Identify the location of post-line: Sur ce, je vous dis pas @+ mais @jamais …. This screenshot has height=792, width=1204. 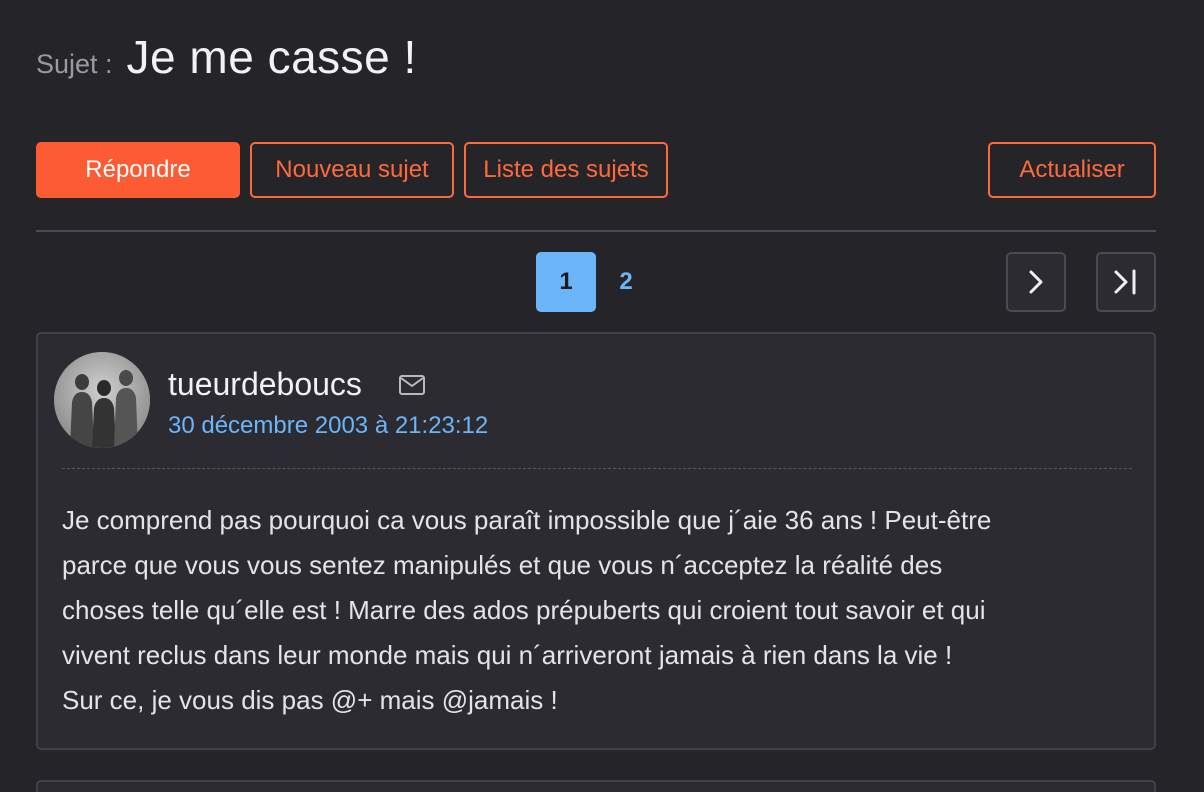
(310, 700).